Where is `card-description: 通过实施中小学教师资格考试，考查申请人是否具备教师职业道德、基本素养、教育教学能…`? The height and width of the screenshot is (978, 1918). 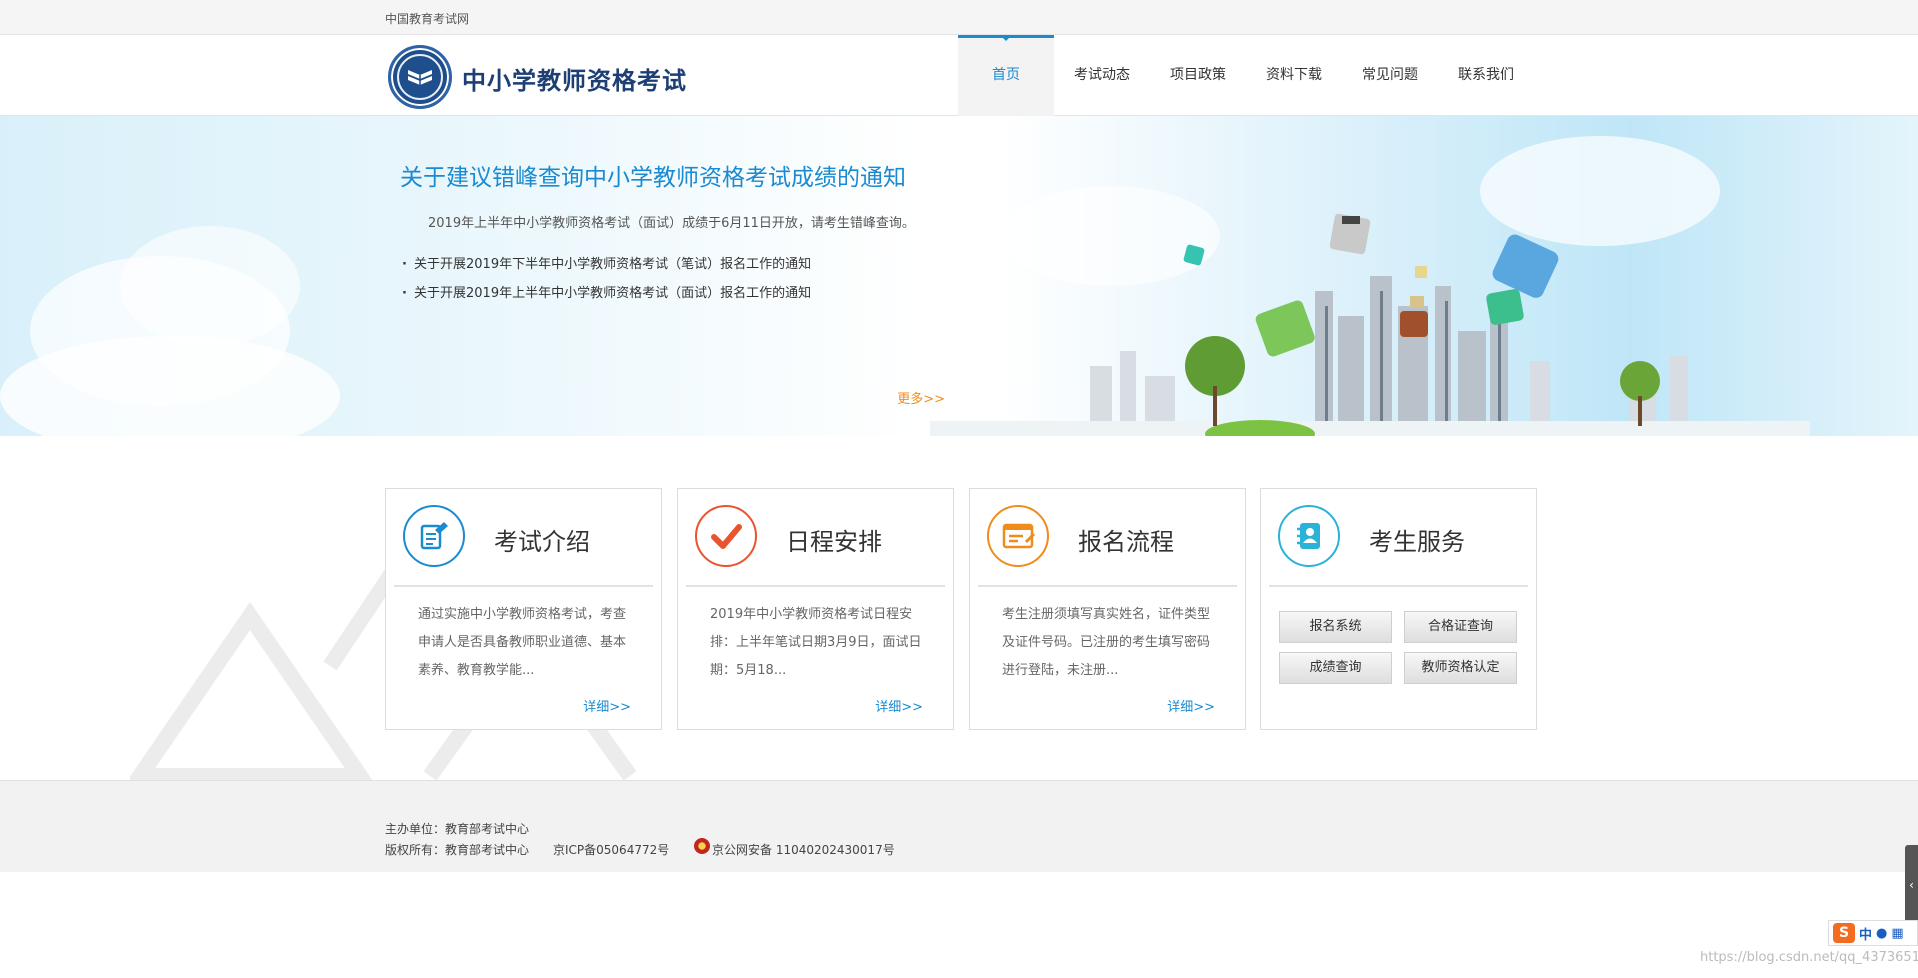 card-description: 通过实施中小学教师资格考试，考查申请人是否具备教师职业道德、基本素养、教育教学能… is located at coordinates (522, 642).